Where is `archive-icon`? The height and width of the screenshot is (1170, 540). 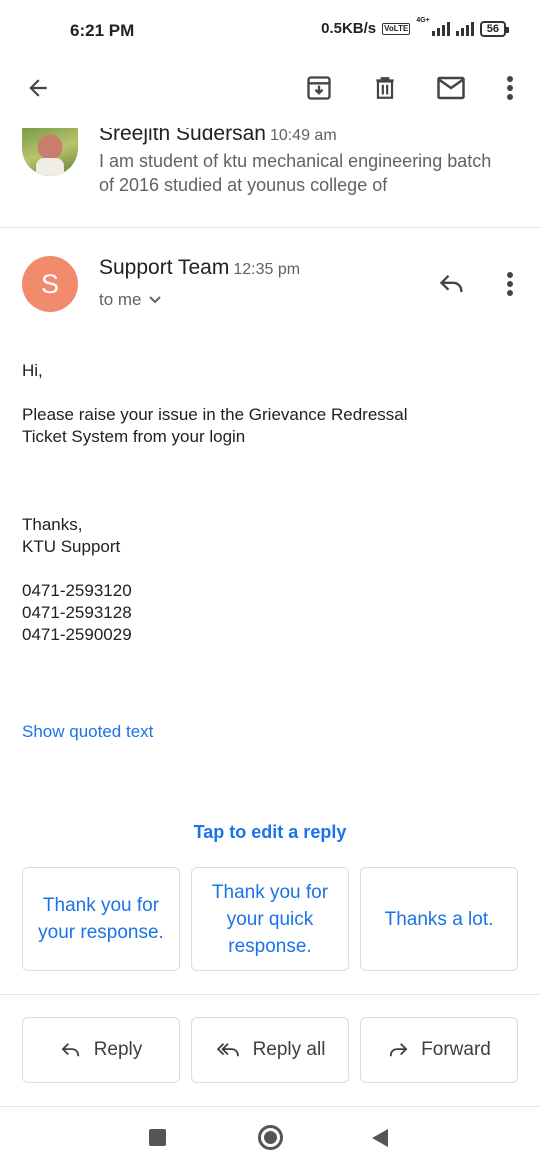
archive-icon is located at coordinates (319, 88).